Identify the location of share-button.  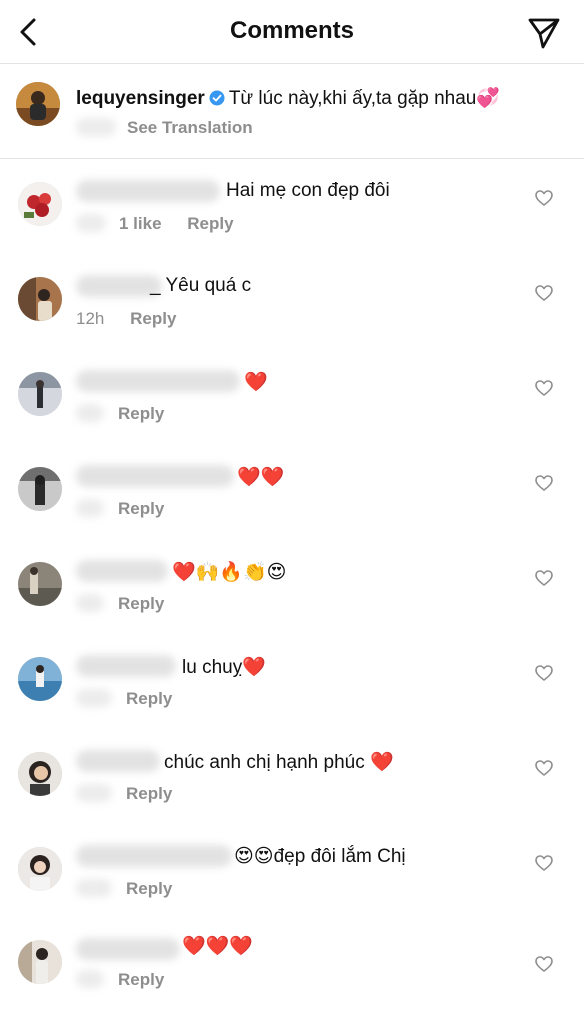
(544, 33).